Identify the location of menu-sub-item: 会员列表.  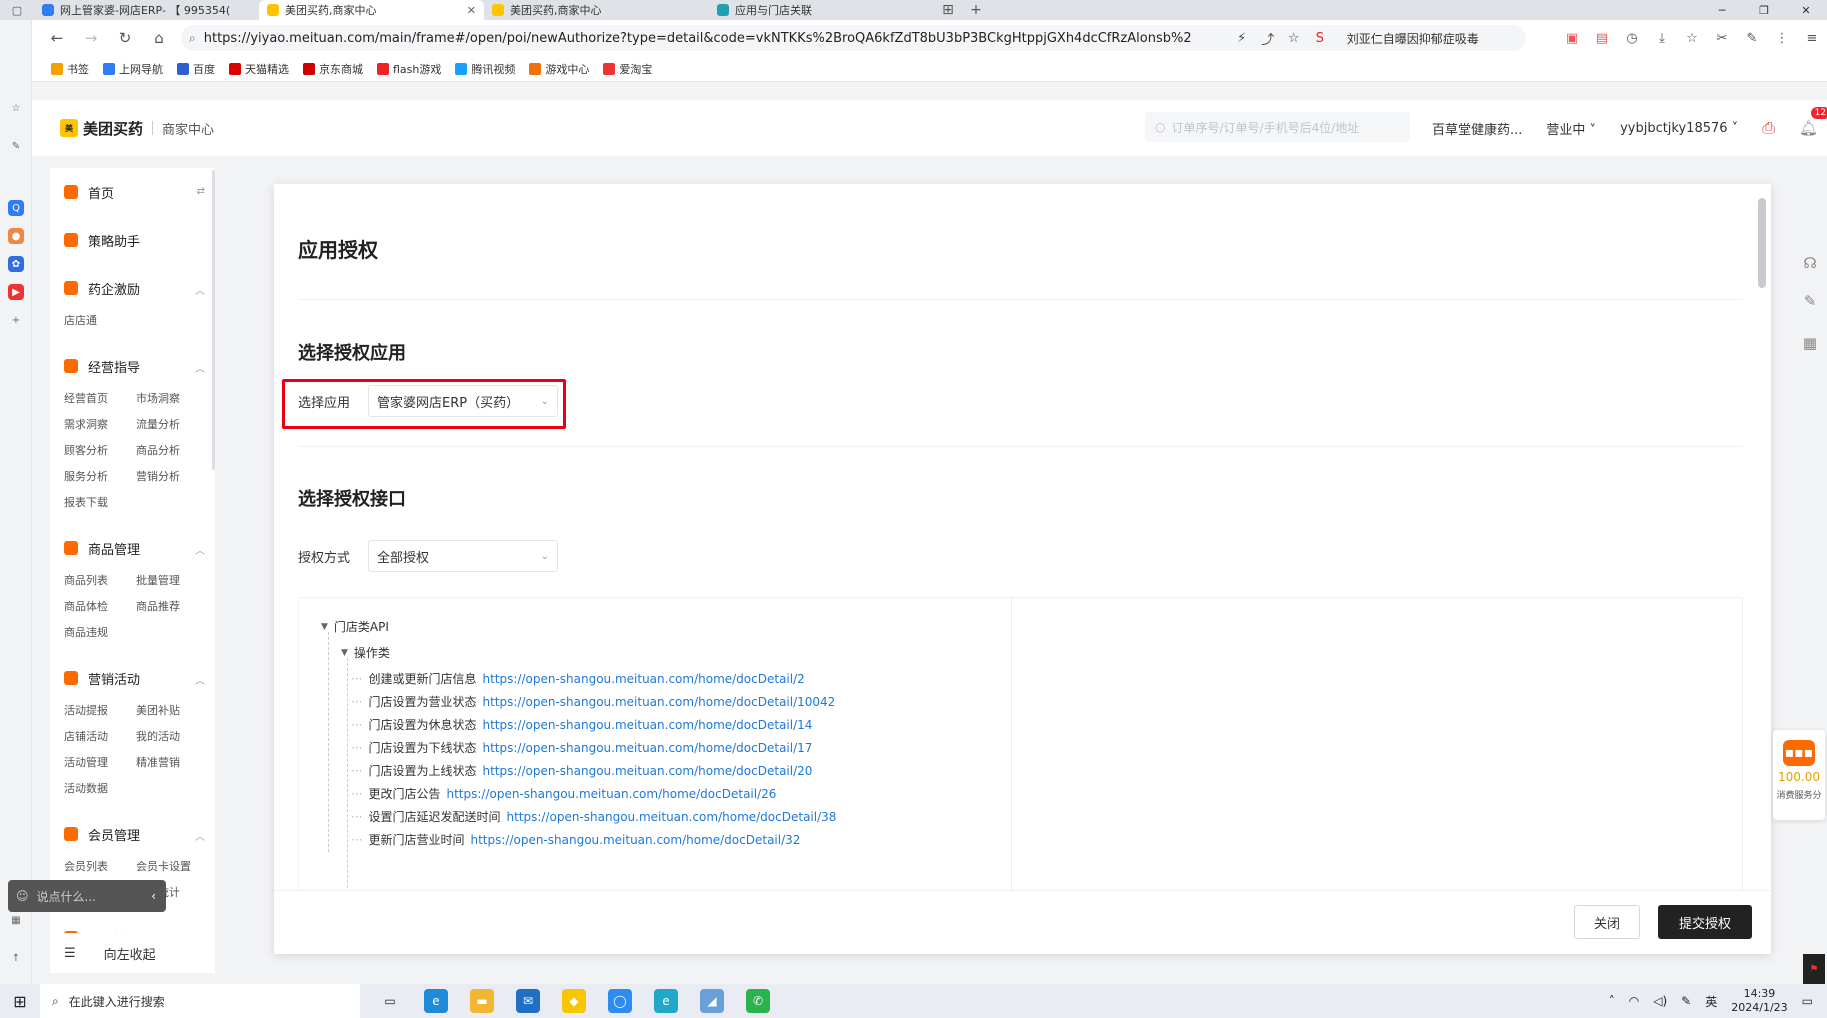
(100, 866).